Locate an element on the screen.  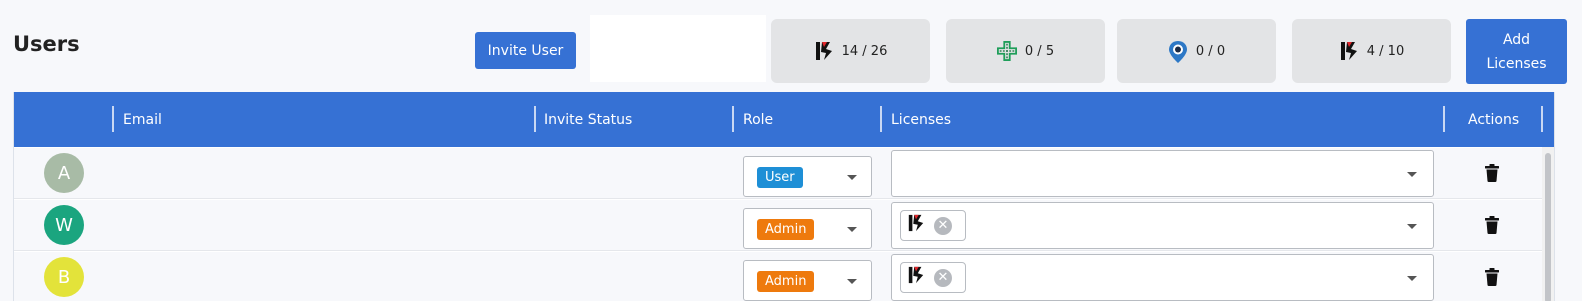
map-pin-icon is located at coordinates (1178, 51).